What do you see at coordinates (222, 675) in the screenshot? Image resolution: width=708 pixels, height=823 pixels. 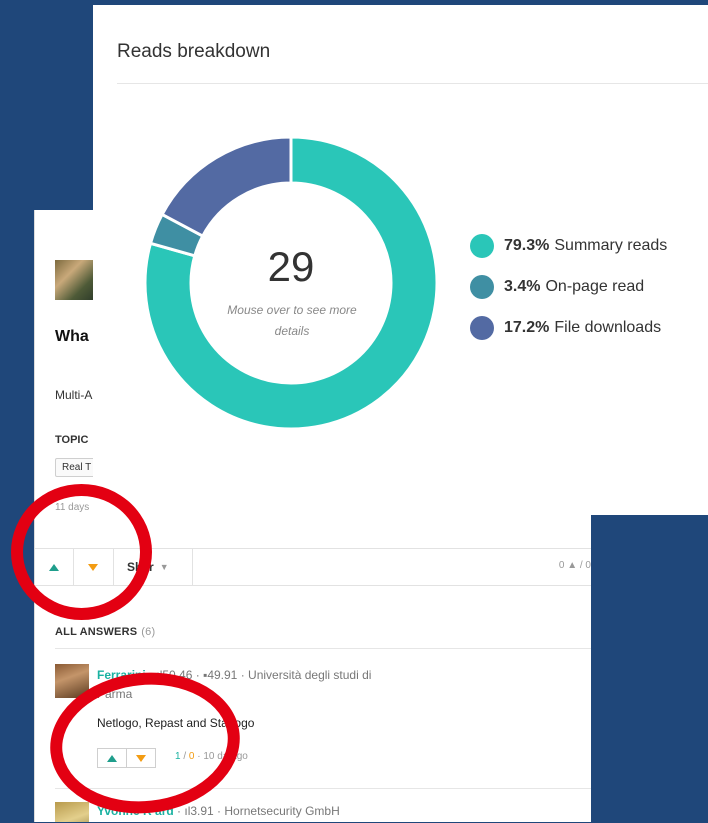 I see `impact-score: 49.91` at bounding box center [222, 675].